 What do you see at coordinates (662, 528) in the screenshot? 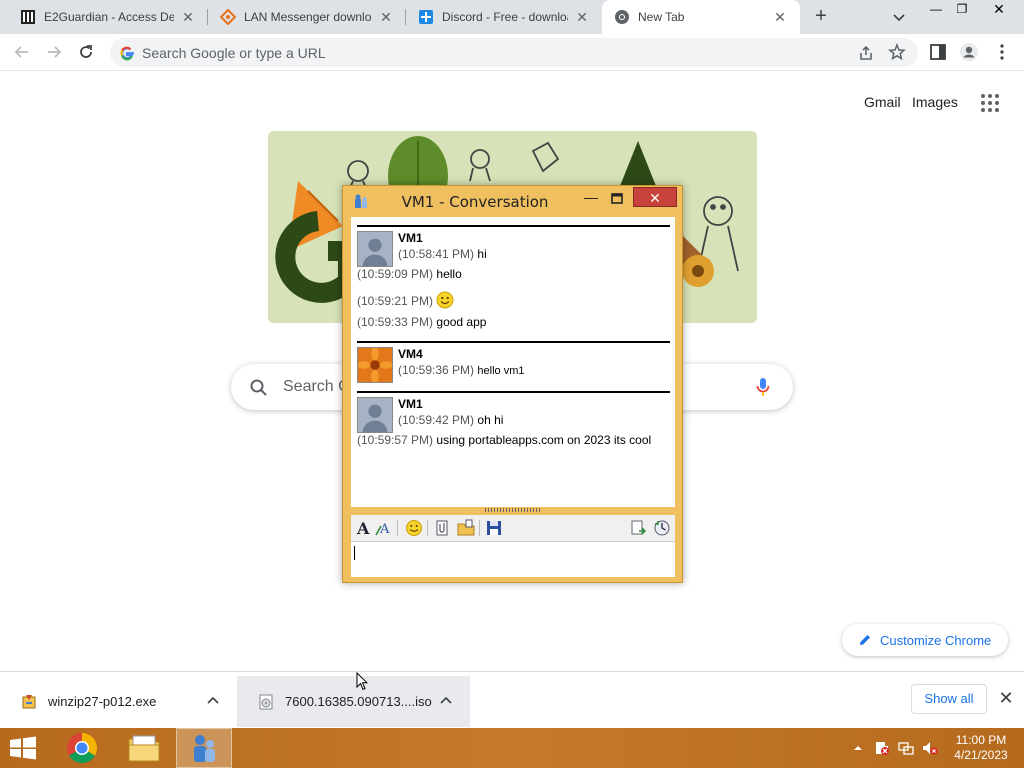
I see `history-clock-icon` at bounding box center [662, 528].